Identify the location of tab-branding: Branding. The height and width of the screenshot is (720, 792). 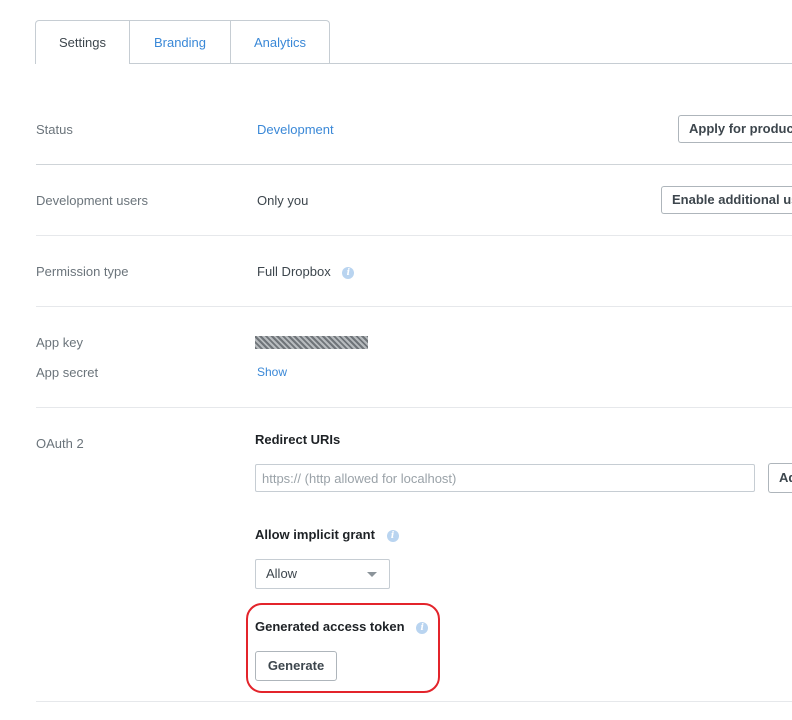
(180, 41).